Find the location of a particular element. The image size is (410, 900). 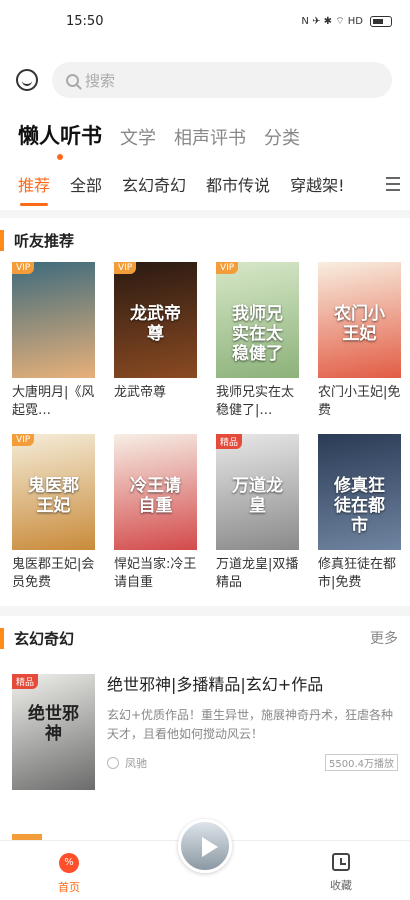

book-card: 冷王请自重悍妃当家:冷王请自重 is located at coordinates (156, 515).